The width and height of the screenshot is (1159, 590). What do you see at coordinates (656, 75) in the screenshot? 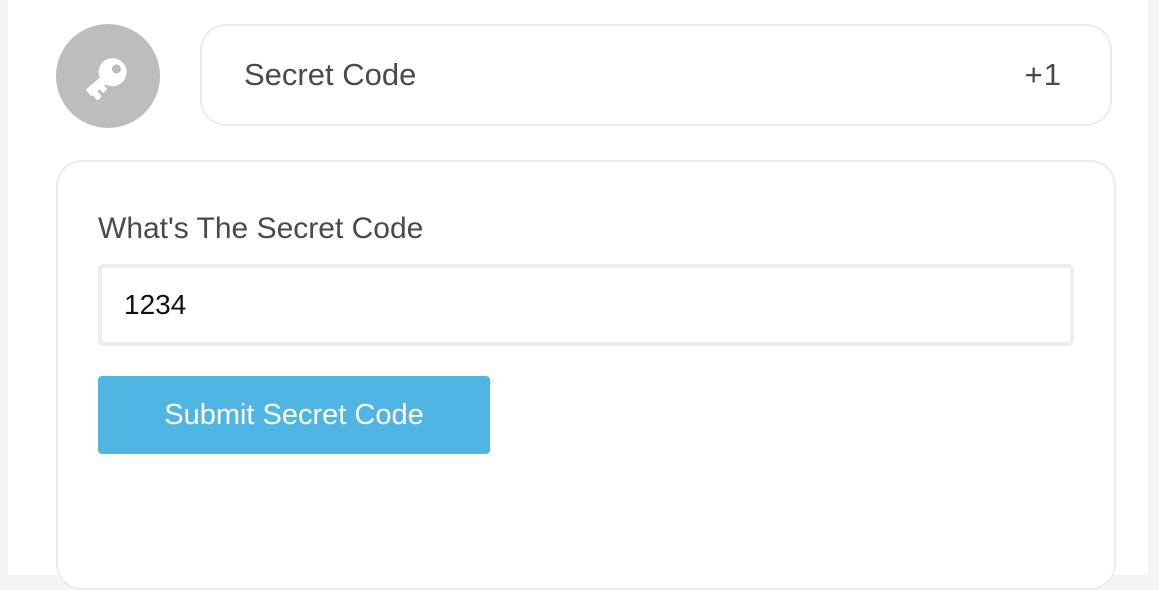
I see `secret-code-header: Secret Code +1` at bounding box center [656, 75].